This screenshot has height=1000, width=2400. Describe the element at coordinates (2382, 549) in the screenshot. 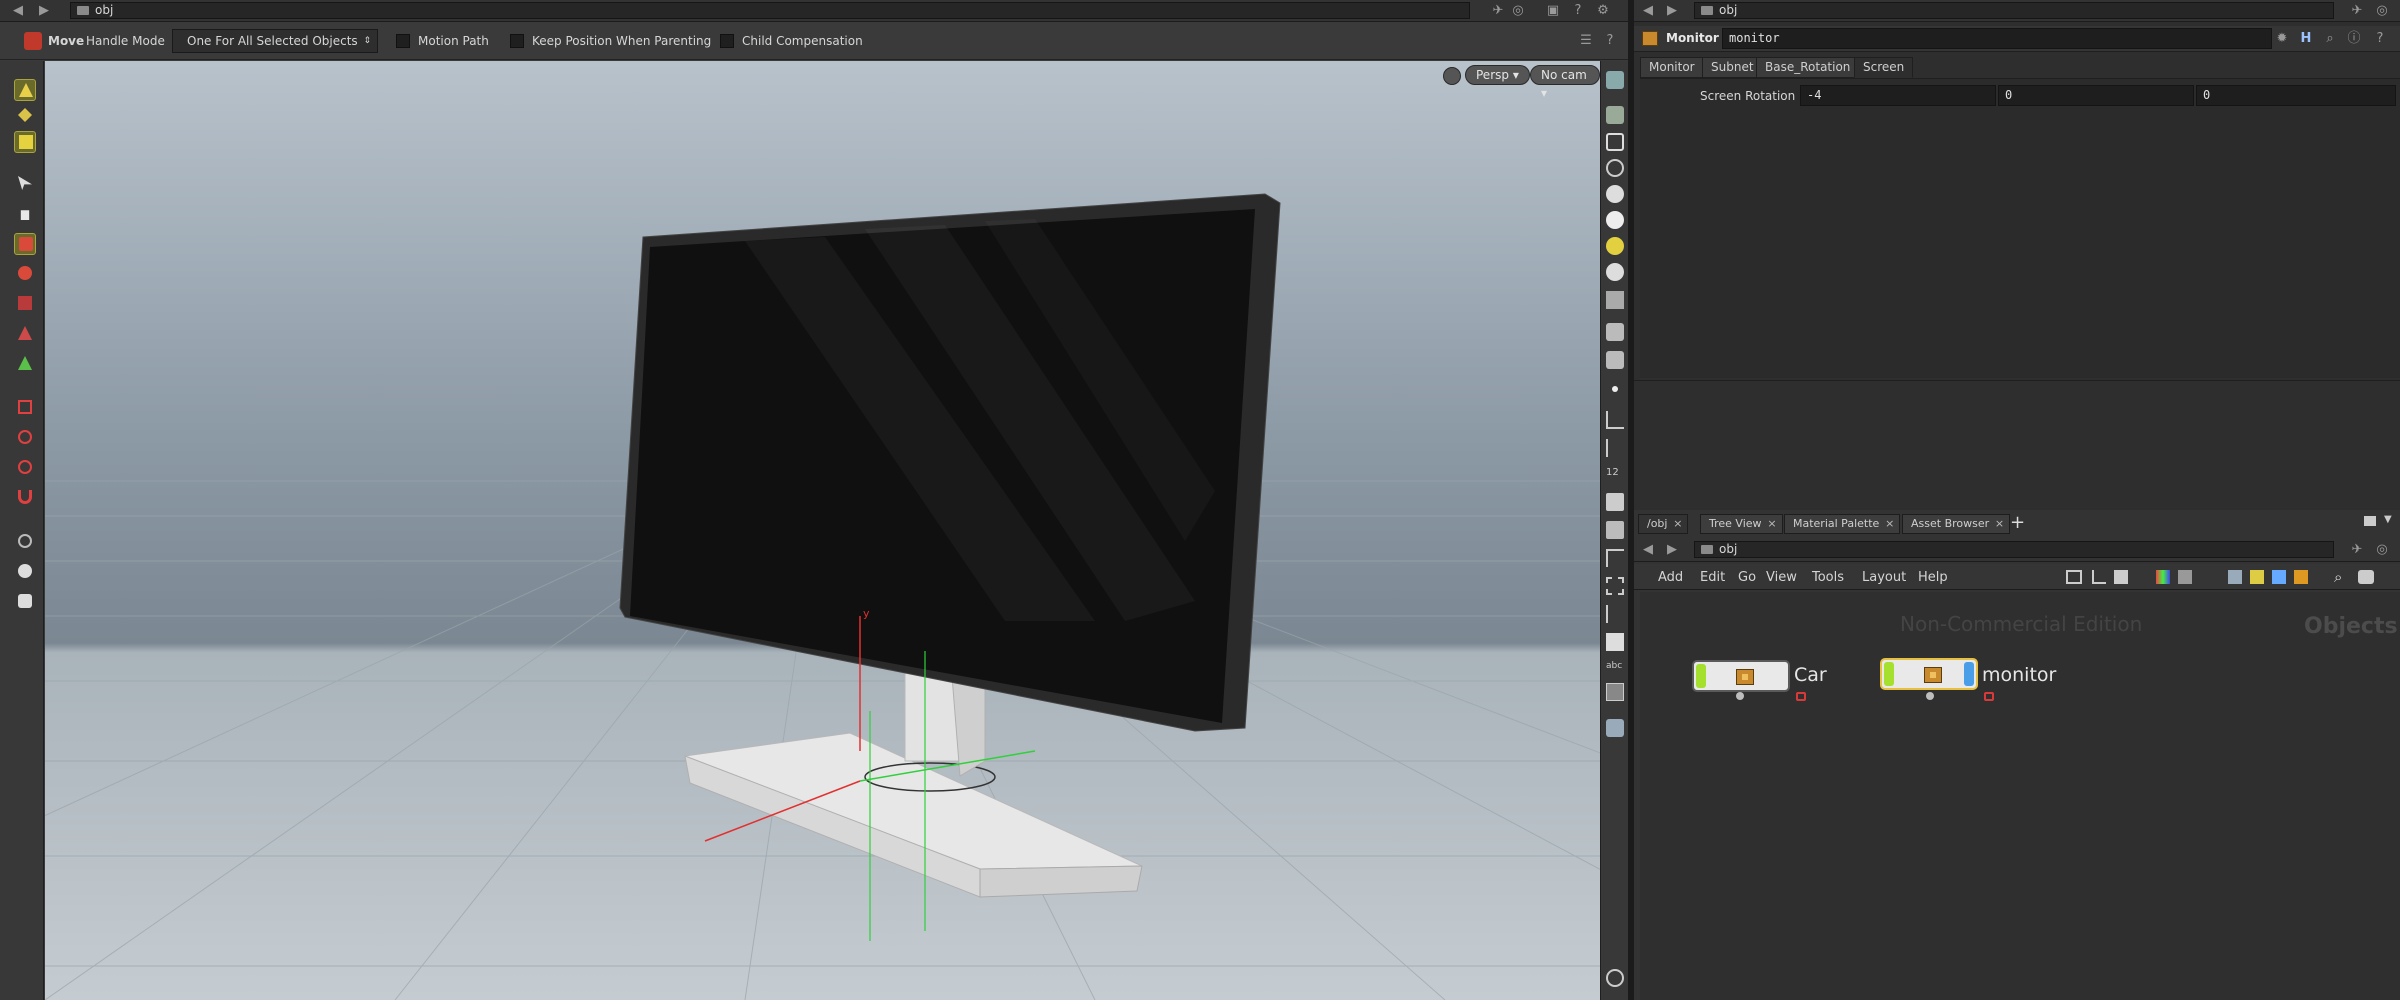

I see `net-link-icon: ◎` at that location.